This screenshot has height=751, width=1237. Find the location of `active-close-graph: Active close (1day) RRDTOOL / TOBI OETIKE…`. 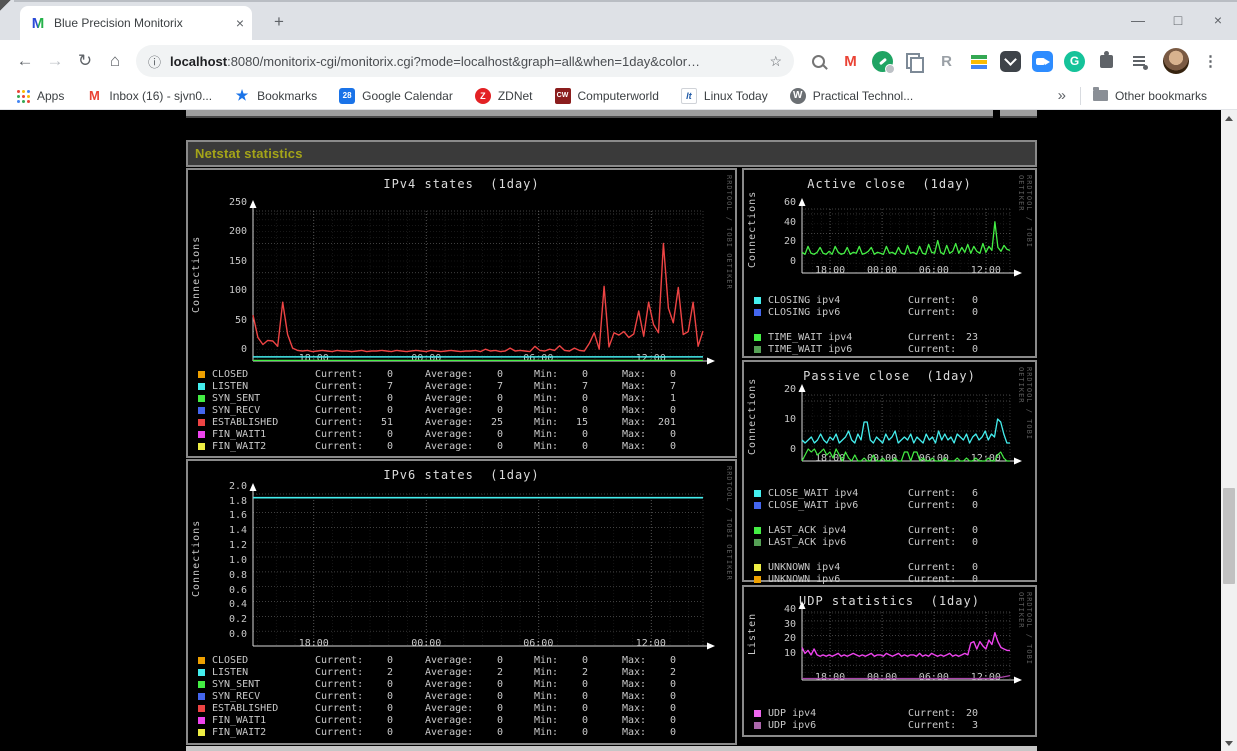

active-close-graph: Active close (1day) RRDTOOL / TOBI OETIKE… is located at coordinates (889, 263).